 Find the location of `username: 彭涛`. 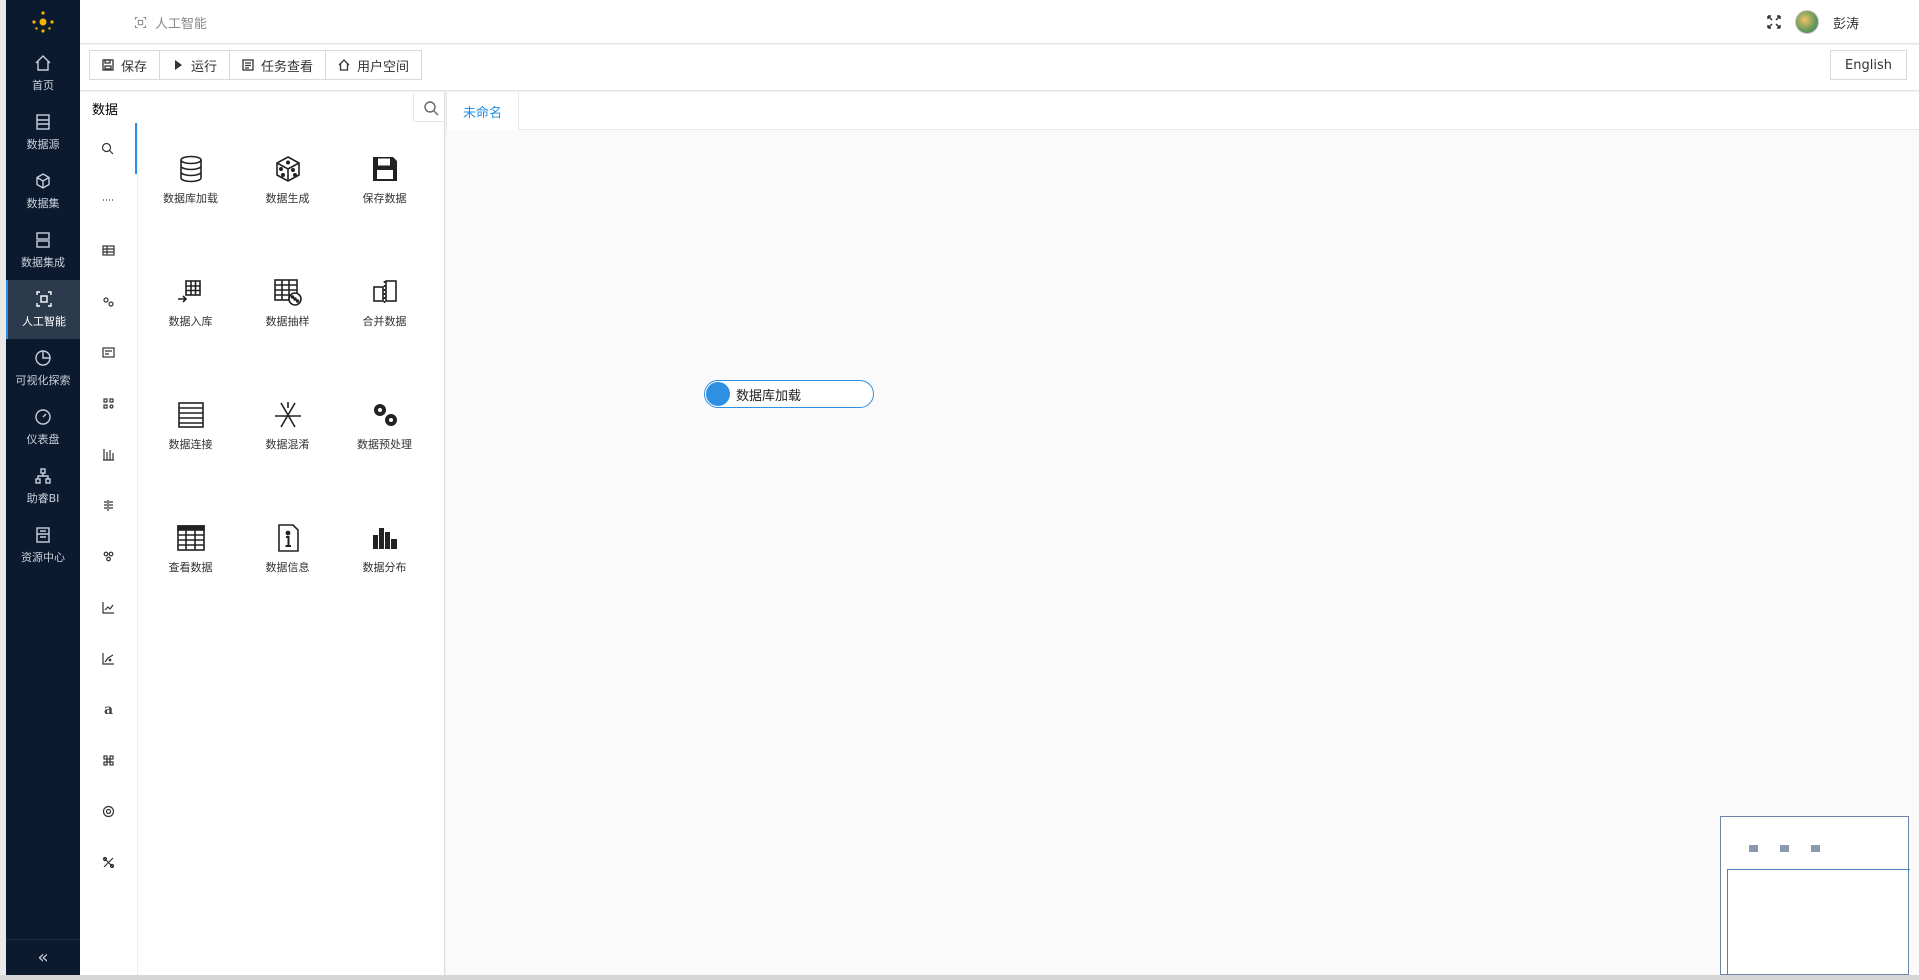

username: 彭涛 is located at coordinates (1846, 22).